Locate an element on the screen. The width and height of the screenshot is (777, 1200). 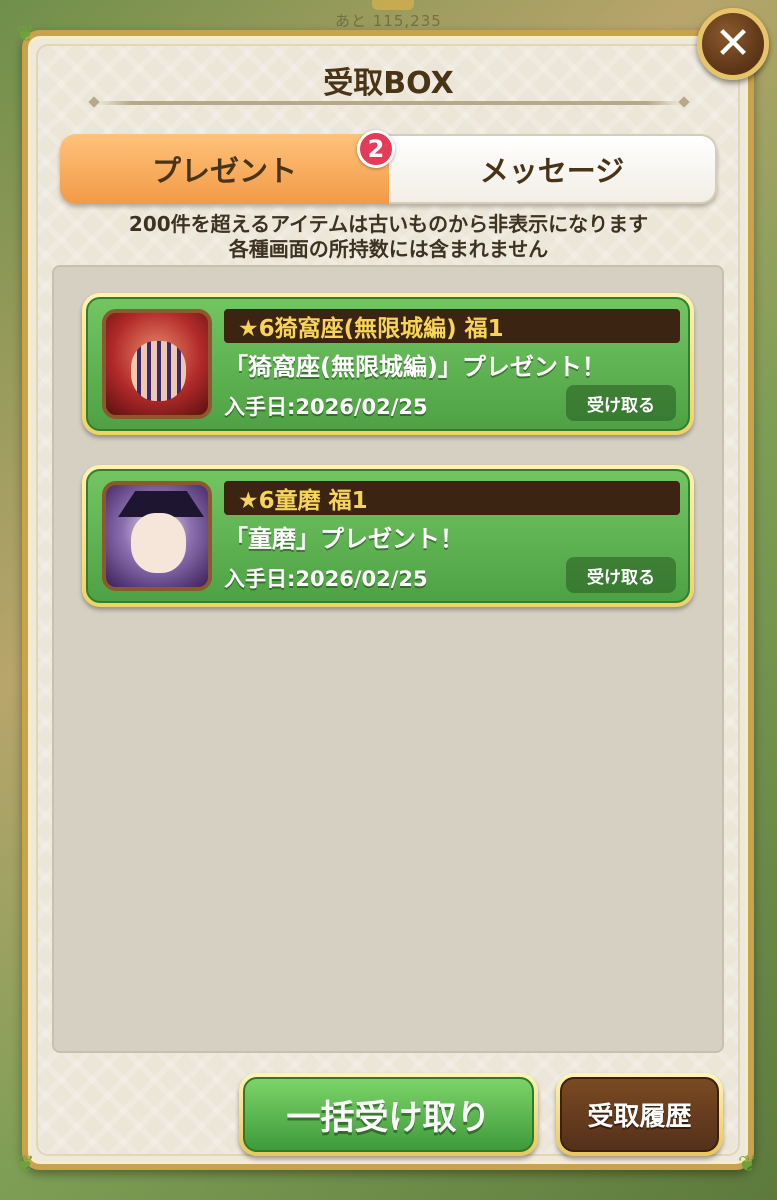
history-button: 受取履歴 is located at coordinates (639, 1114).